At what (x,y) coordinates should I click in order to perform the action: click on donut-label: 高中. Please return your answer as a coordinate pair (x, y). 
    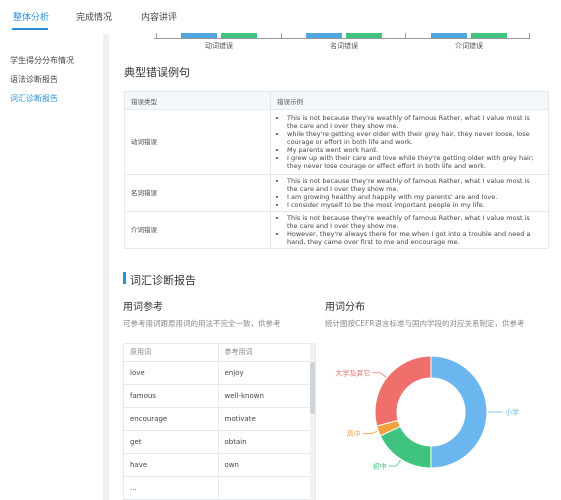
    Looking at the image, I should click on (354, 433).